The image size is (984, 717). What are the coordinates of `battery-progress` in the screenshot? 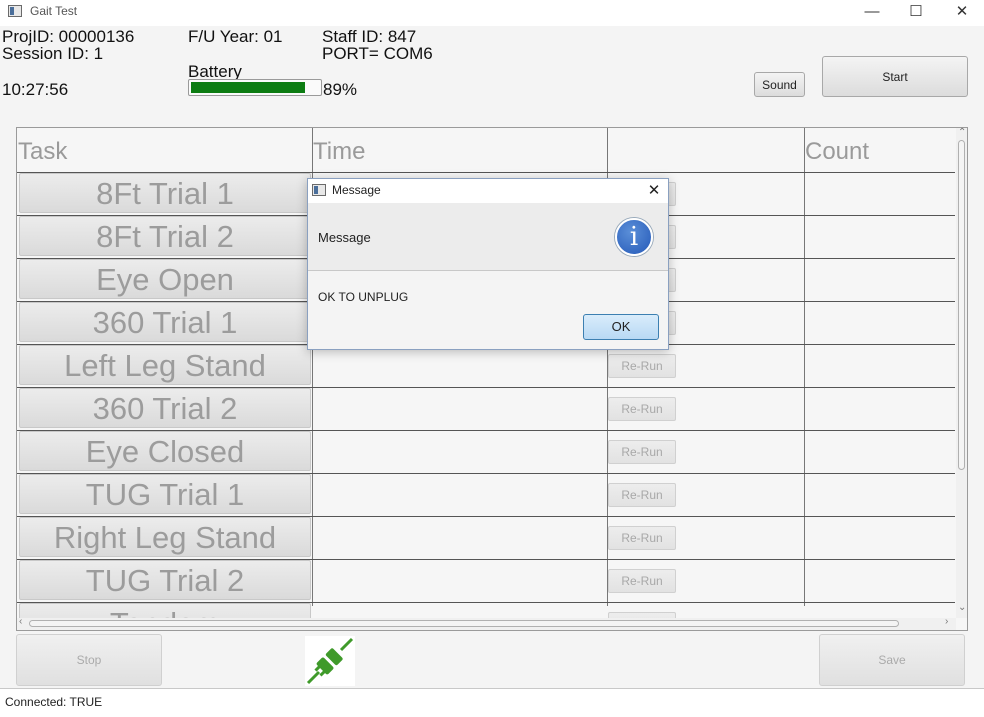 It's located at (255, 87).